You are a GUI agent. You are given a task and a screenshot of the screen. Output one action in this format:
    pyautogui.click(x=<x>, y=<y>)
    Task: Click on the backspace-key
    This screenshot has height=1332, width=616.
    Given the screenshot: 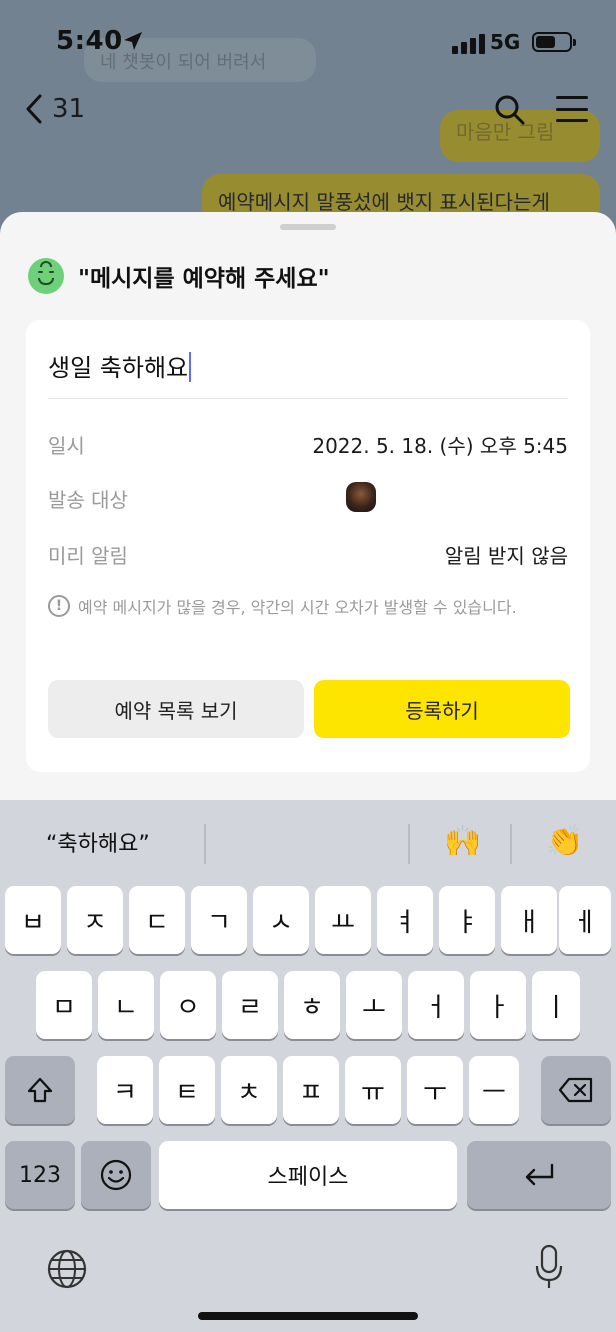 What is the action you would take?
    pyautogui.click(x=576, y=1090)
    